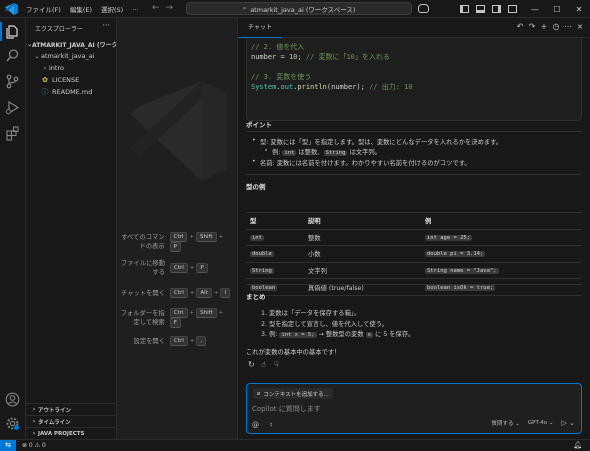 This screenshot has width=590, height=451. What do you see at coordinates (544, 26) in the screenshot?
I see `new-chat-plus-icon: +` at bounding box center [544, 26].